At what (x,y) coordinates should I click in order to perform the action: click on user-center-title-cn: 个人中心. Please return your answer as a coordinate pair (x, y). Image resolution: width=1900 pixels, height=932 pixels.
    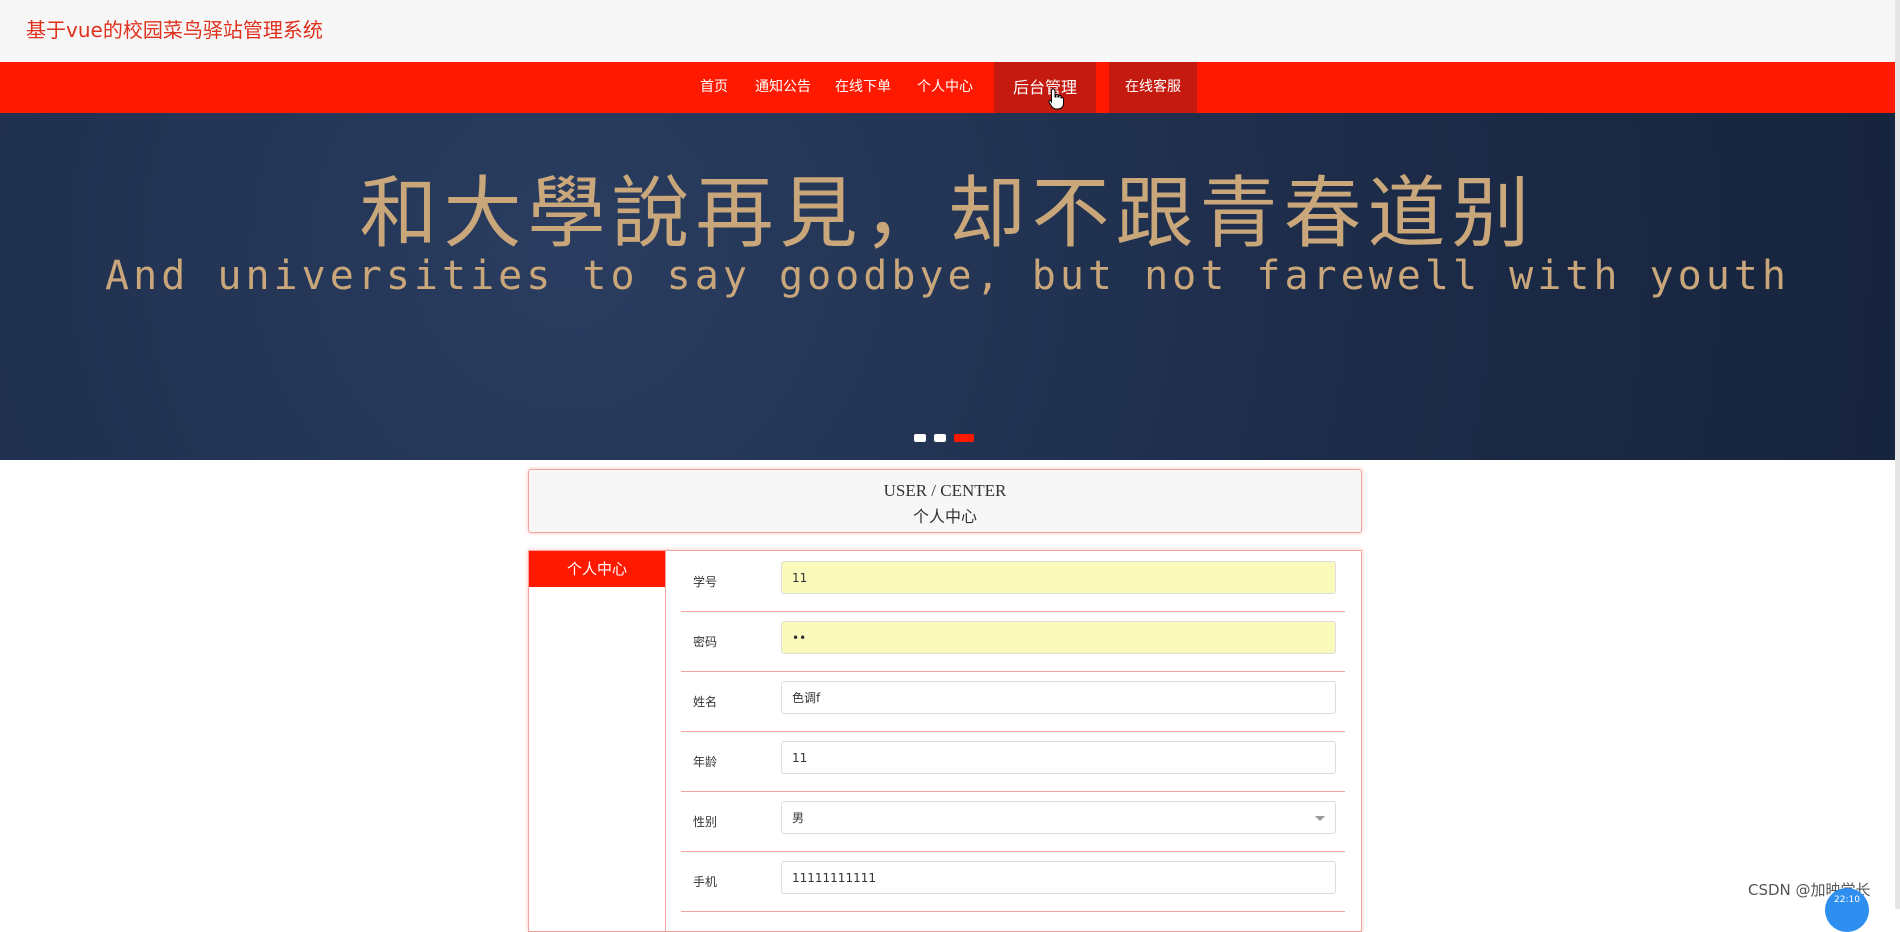
    Looking at the image, I should click on (944, 516).